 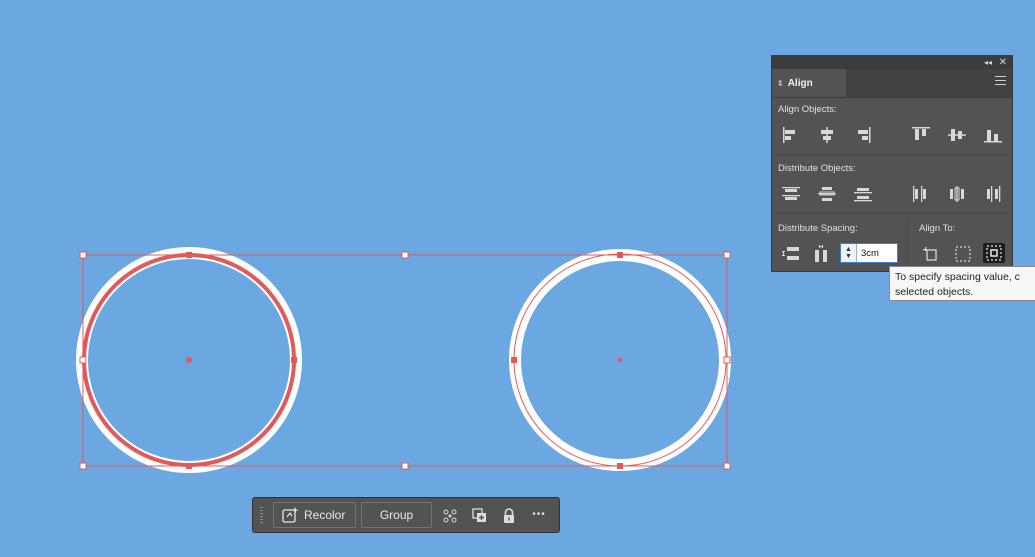 What do you see at coordinates (620, 360) in the screenshot?
I see `right-center-point` at bounding box center [620, 360].